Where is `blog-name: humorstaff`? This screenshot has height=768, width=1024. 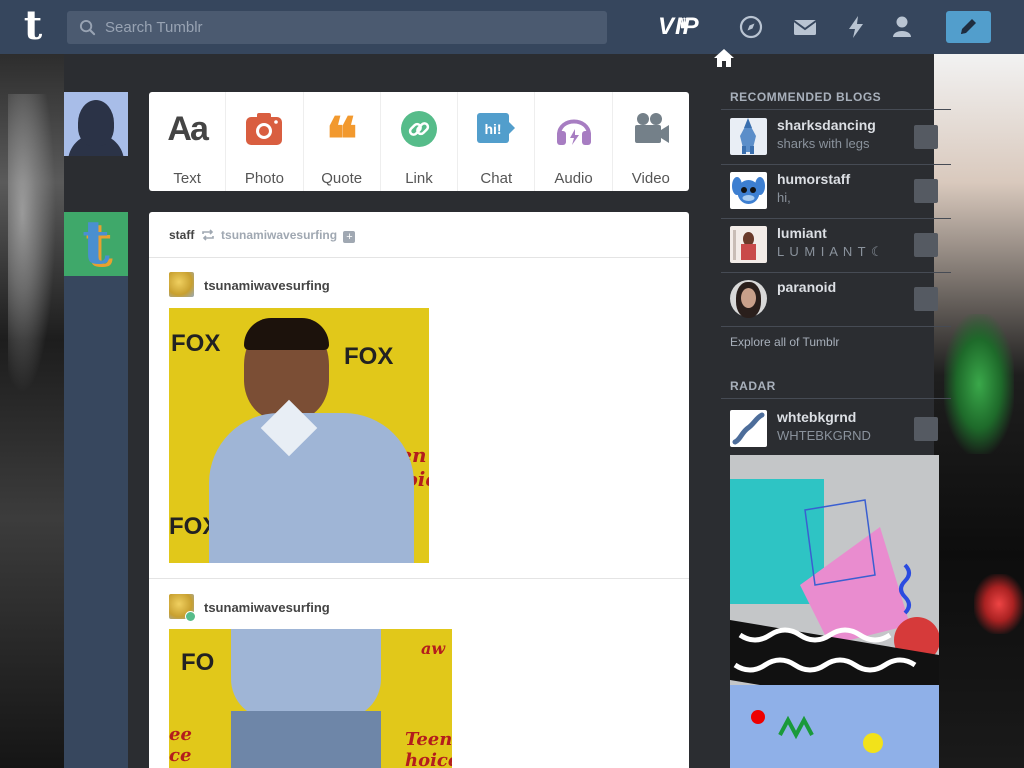 blog-name: humorstaff is located at coordinates (813, 179).